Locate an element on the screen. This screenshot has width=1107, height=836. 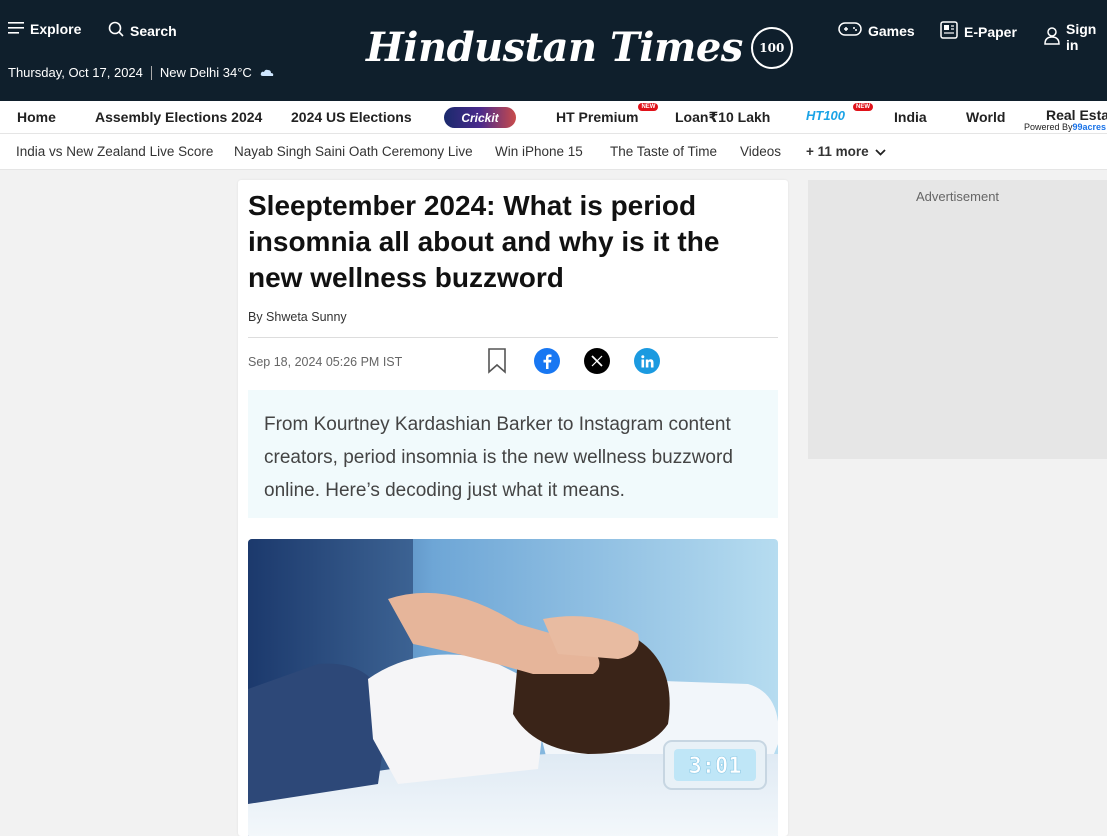
explore-label: Explore is located at coordinates (56, 29).